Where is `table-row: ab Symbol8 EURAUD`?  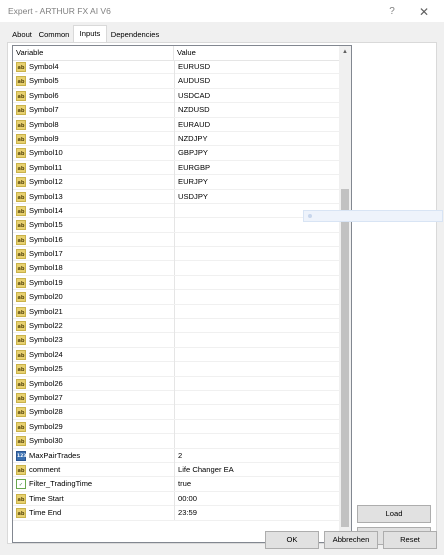 table-row: ab Symbol8 EURAUD is located at coordinates (176, 124).